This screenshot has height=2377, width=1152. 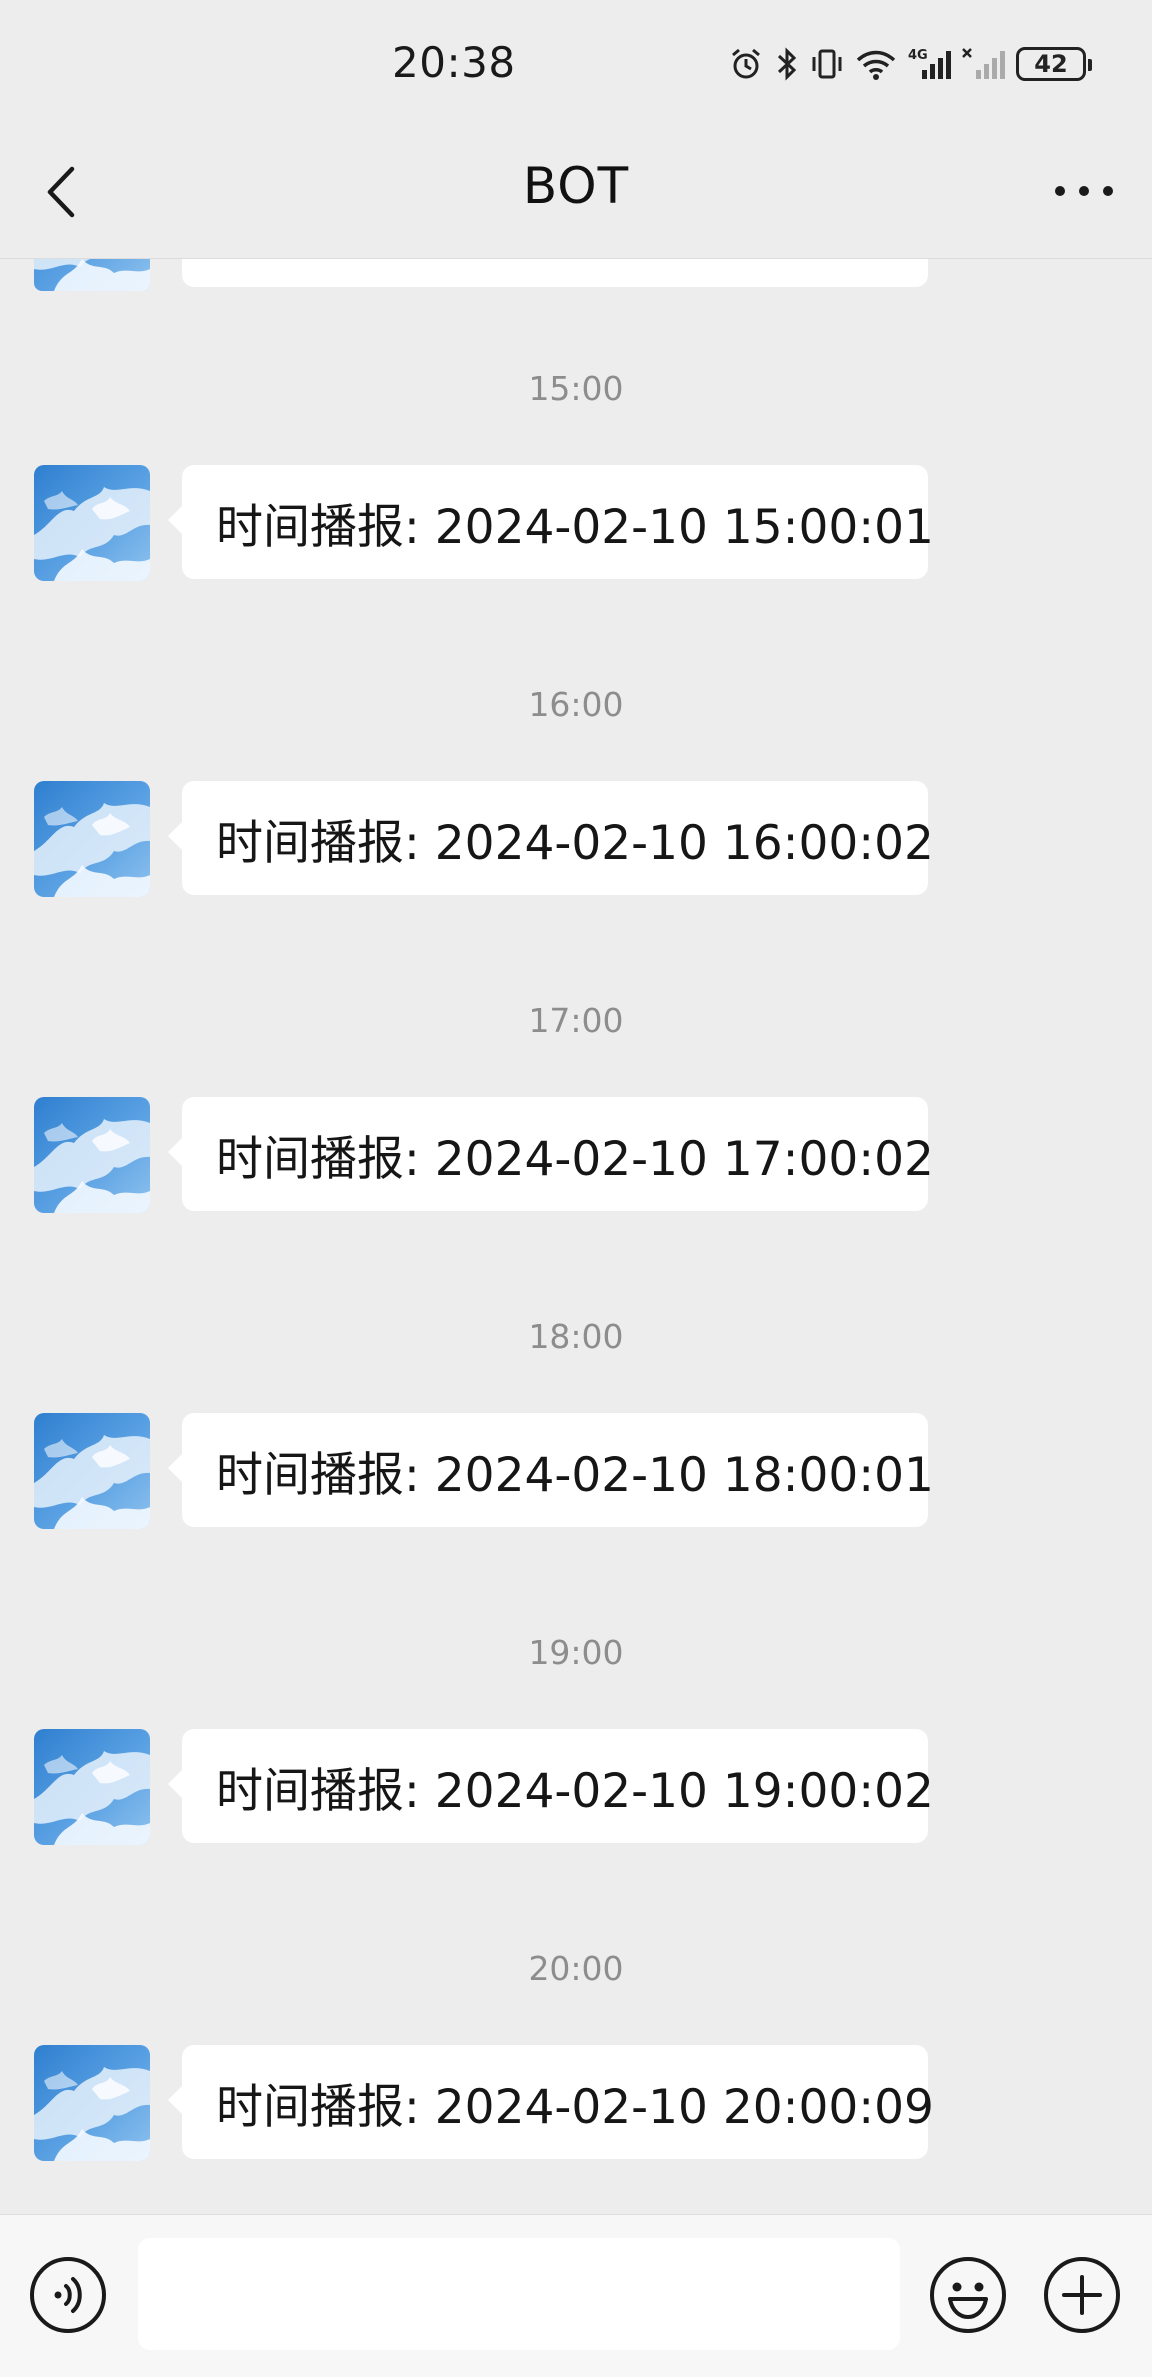 I want to click on emoji-icon, so click(x=968, y=2295).